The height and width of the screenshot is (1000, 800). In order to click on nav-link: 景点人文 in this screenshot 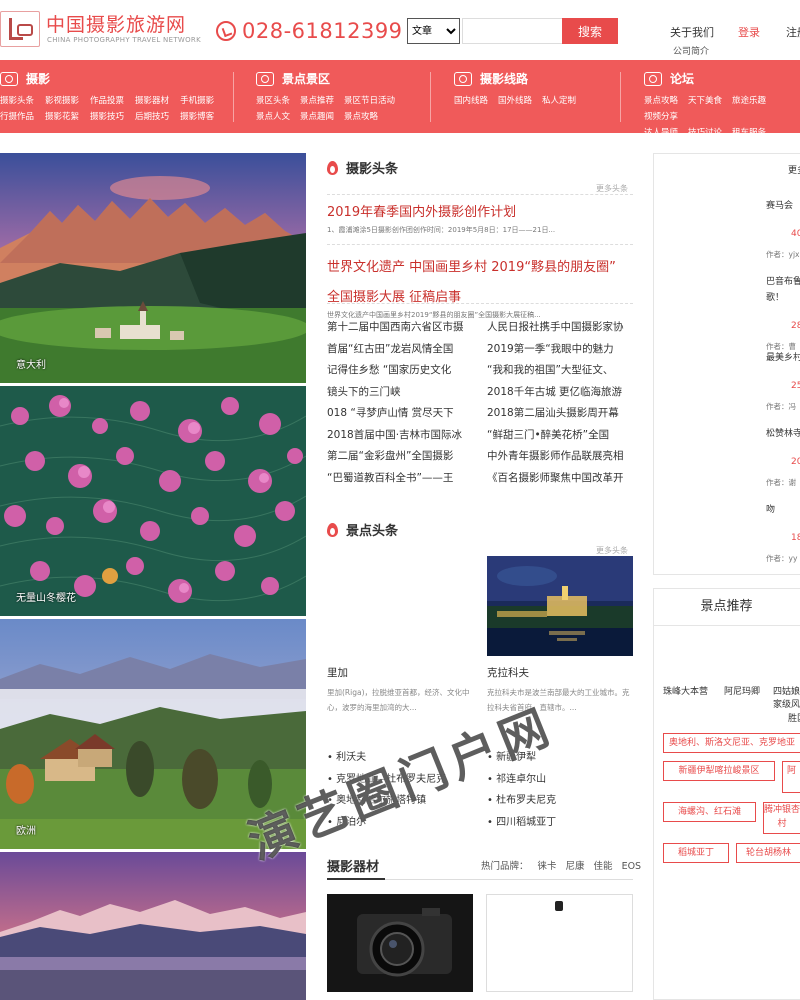, I will do `click(273, 117)`.